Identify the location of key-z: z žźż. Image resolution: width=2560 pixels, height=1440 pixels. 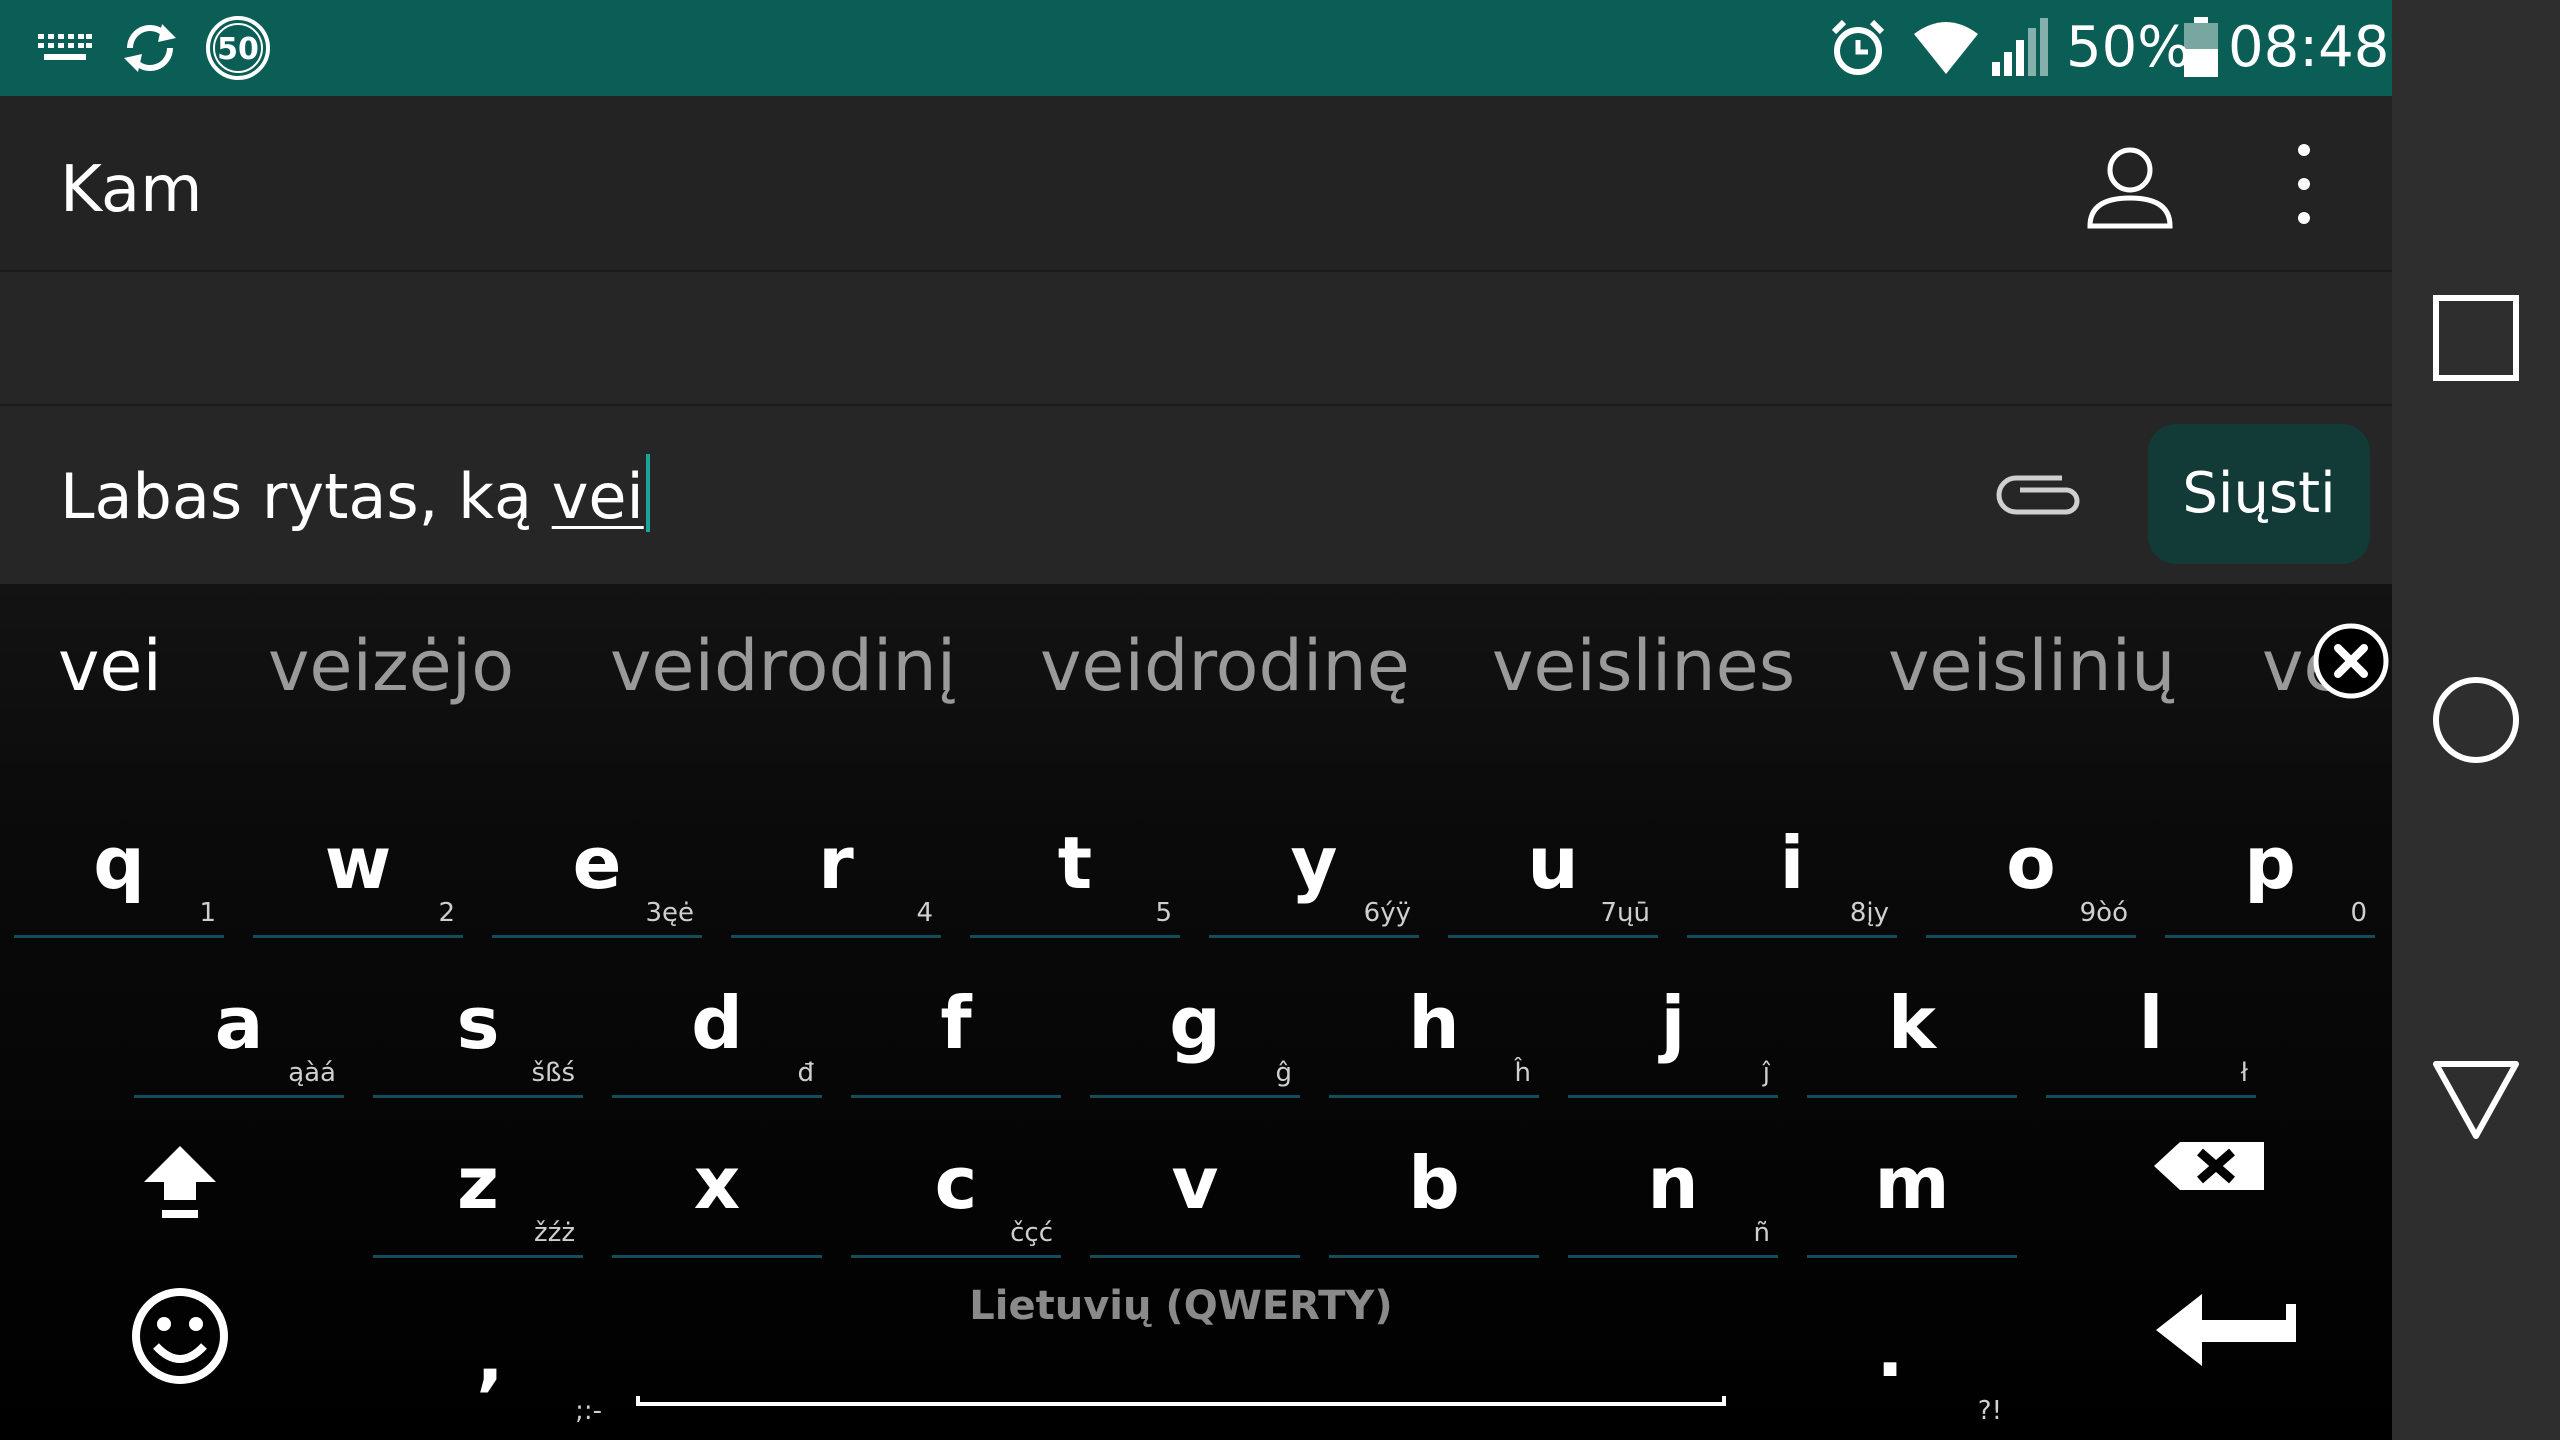
(478, 1191).